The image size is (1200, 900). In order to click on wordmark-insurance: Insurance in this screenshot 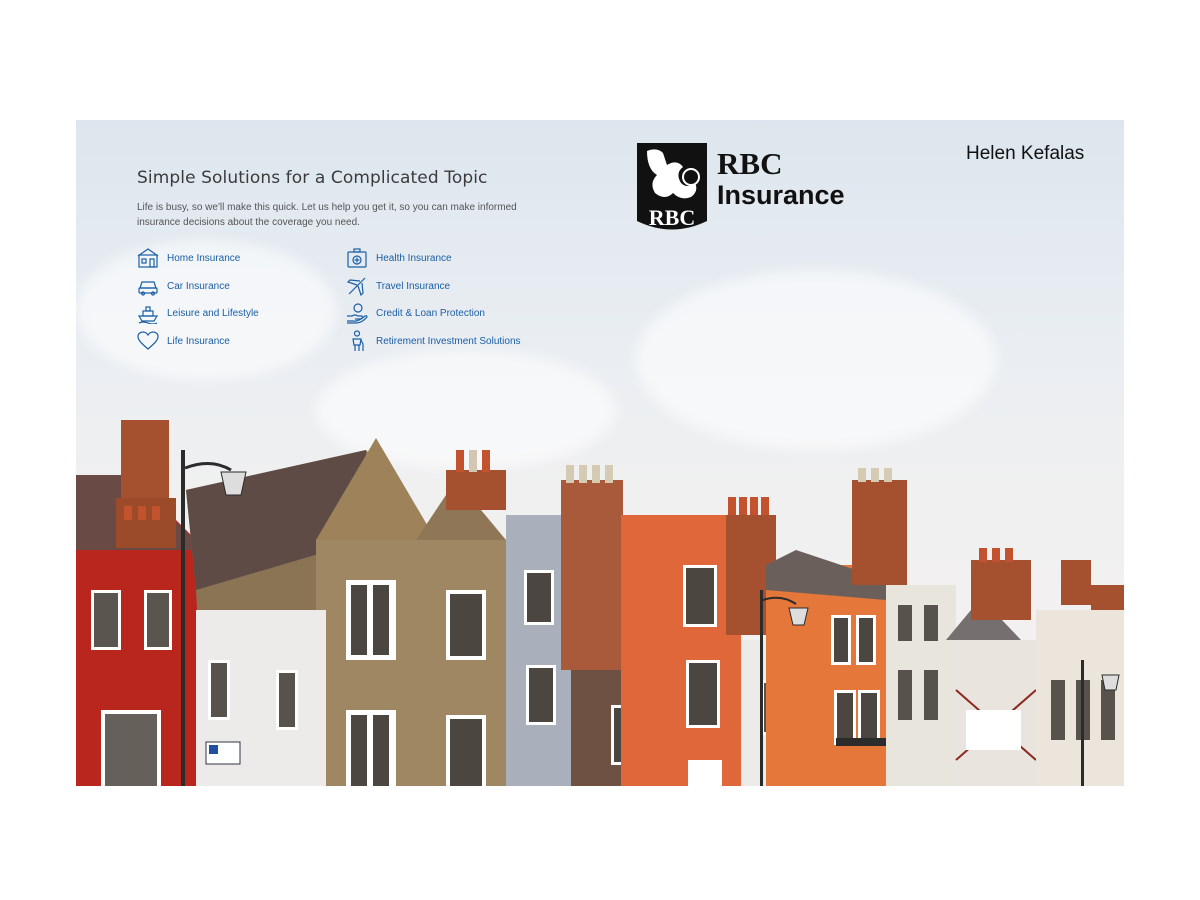, I will do `click(781, 195)`.